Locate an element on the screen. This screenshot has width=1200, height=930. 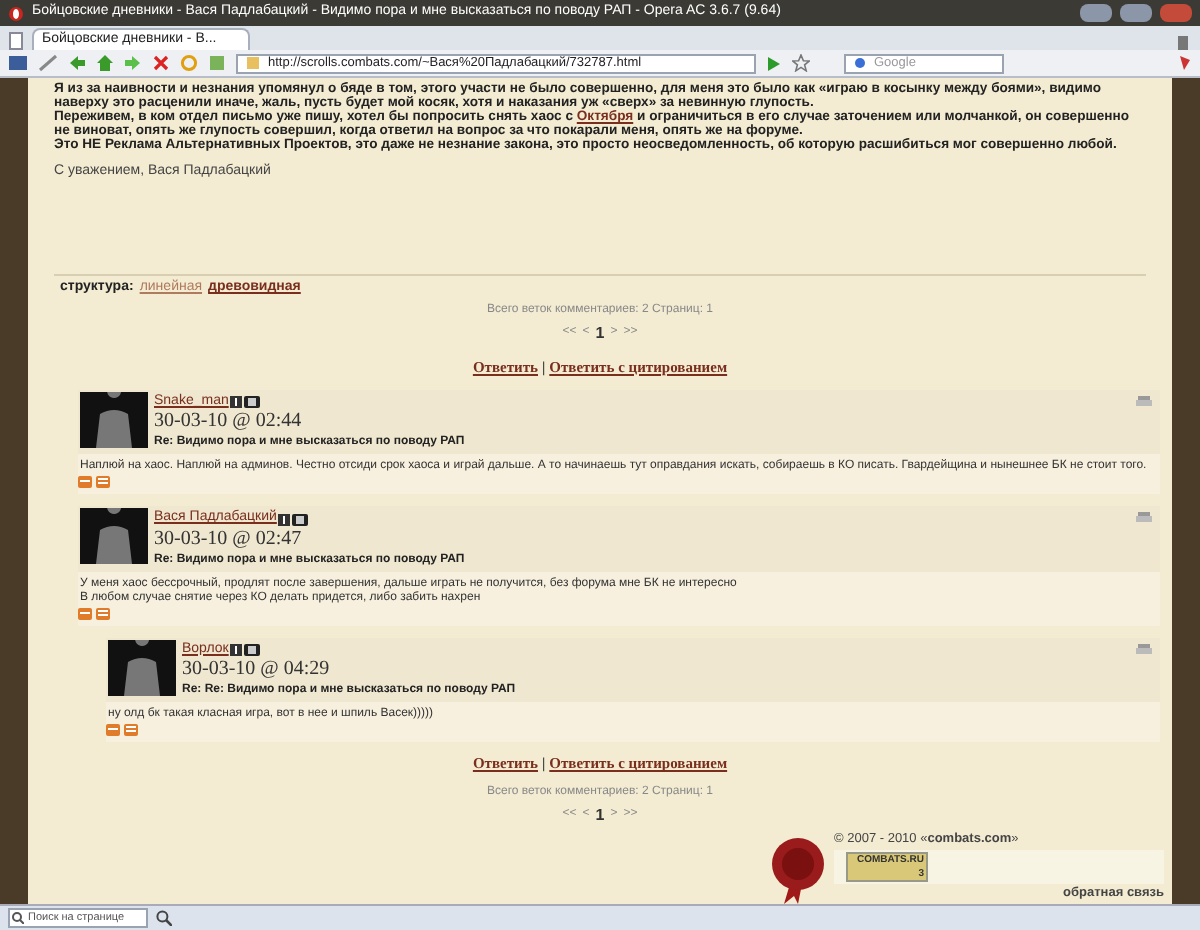
search-engine-icon is located at coordinates (860, 63).